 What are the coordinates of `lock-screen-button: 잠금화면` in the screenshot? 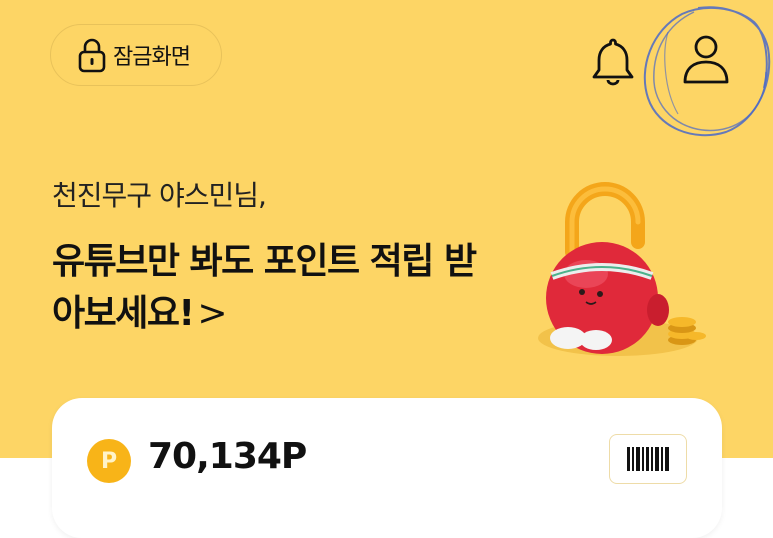 It's located at (136, 55).